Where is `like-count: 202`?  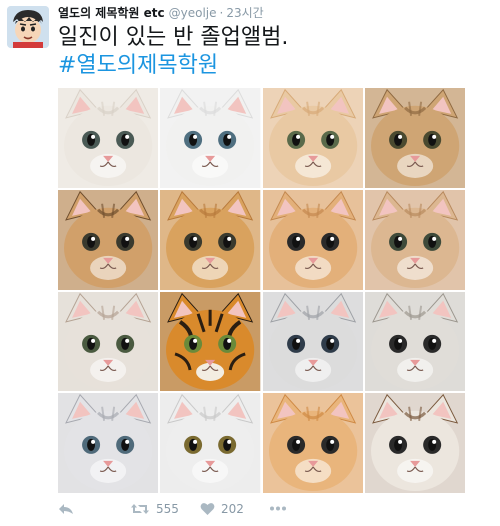
like-count: 202 is located at coordinates (232, 509).